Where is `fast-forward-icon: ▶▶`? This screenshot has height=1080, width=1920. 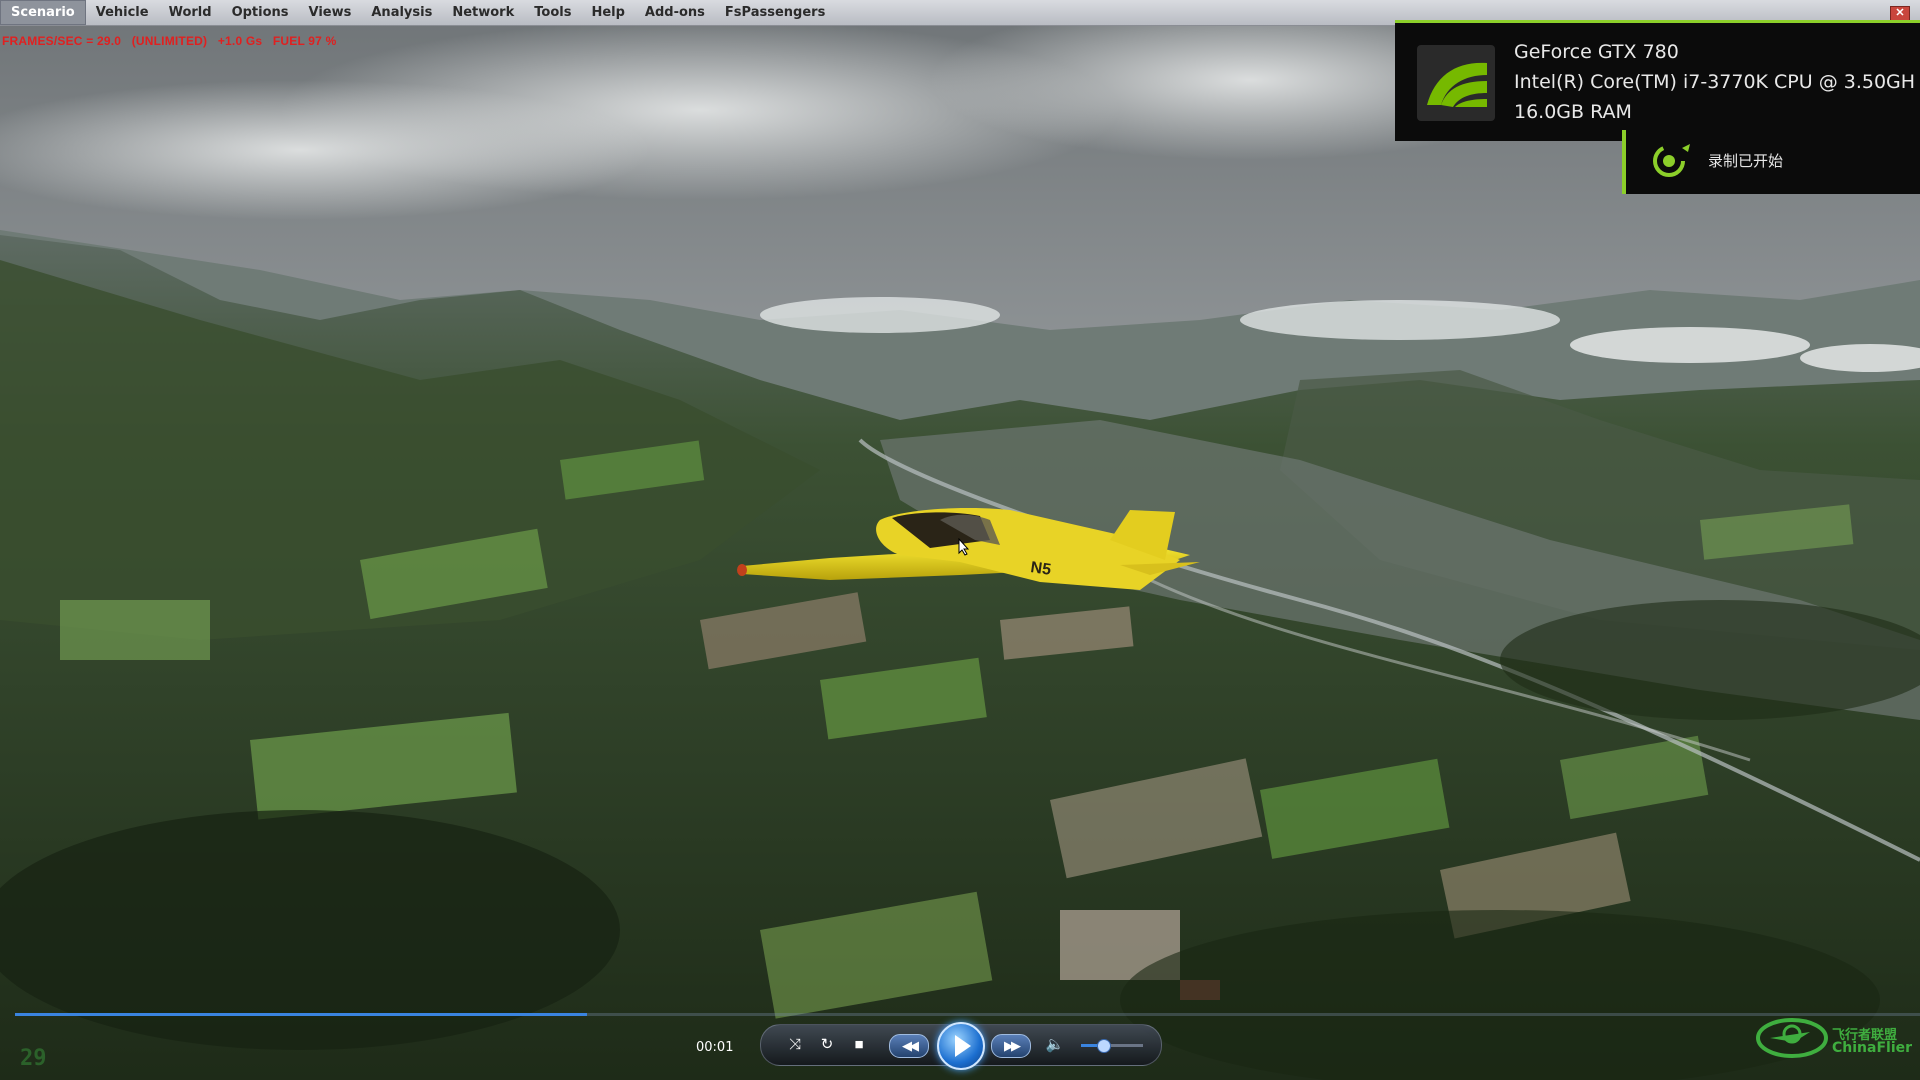 fast-forward-icon: ▶▶ is located at coordinates (1011, 1046).